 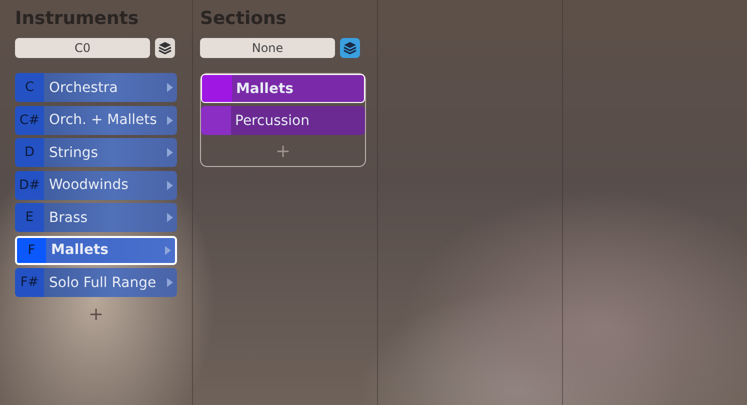 I want to click on instrument-item: E Brass, so click(x=96, y=217).